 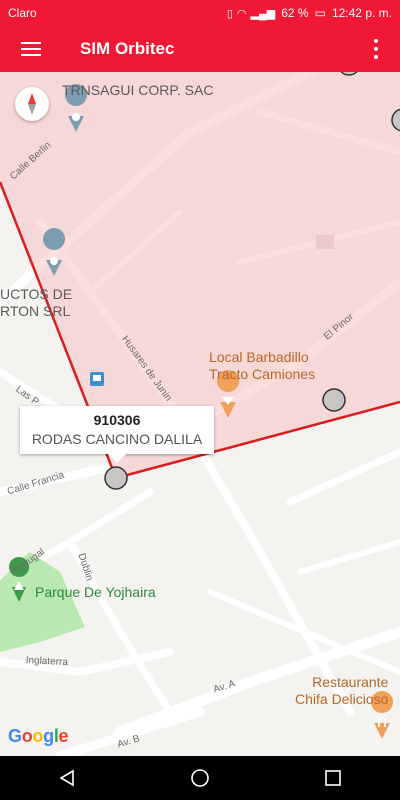 What do you see at coordinates (200, 13) in the screenshot?
I see `status-bar: Claro ▯ ◠ ▂▄▆ 62 % ▭ 12:42 p. m.` at bounding box center [200, 13].